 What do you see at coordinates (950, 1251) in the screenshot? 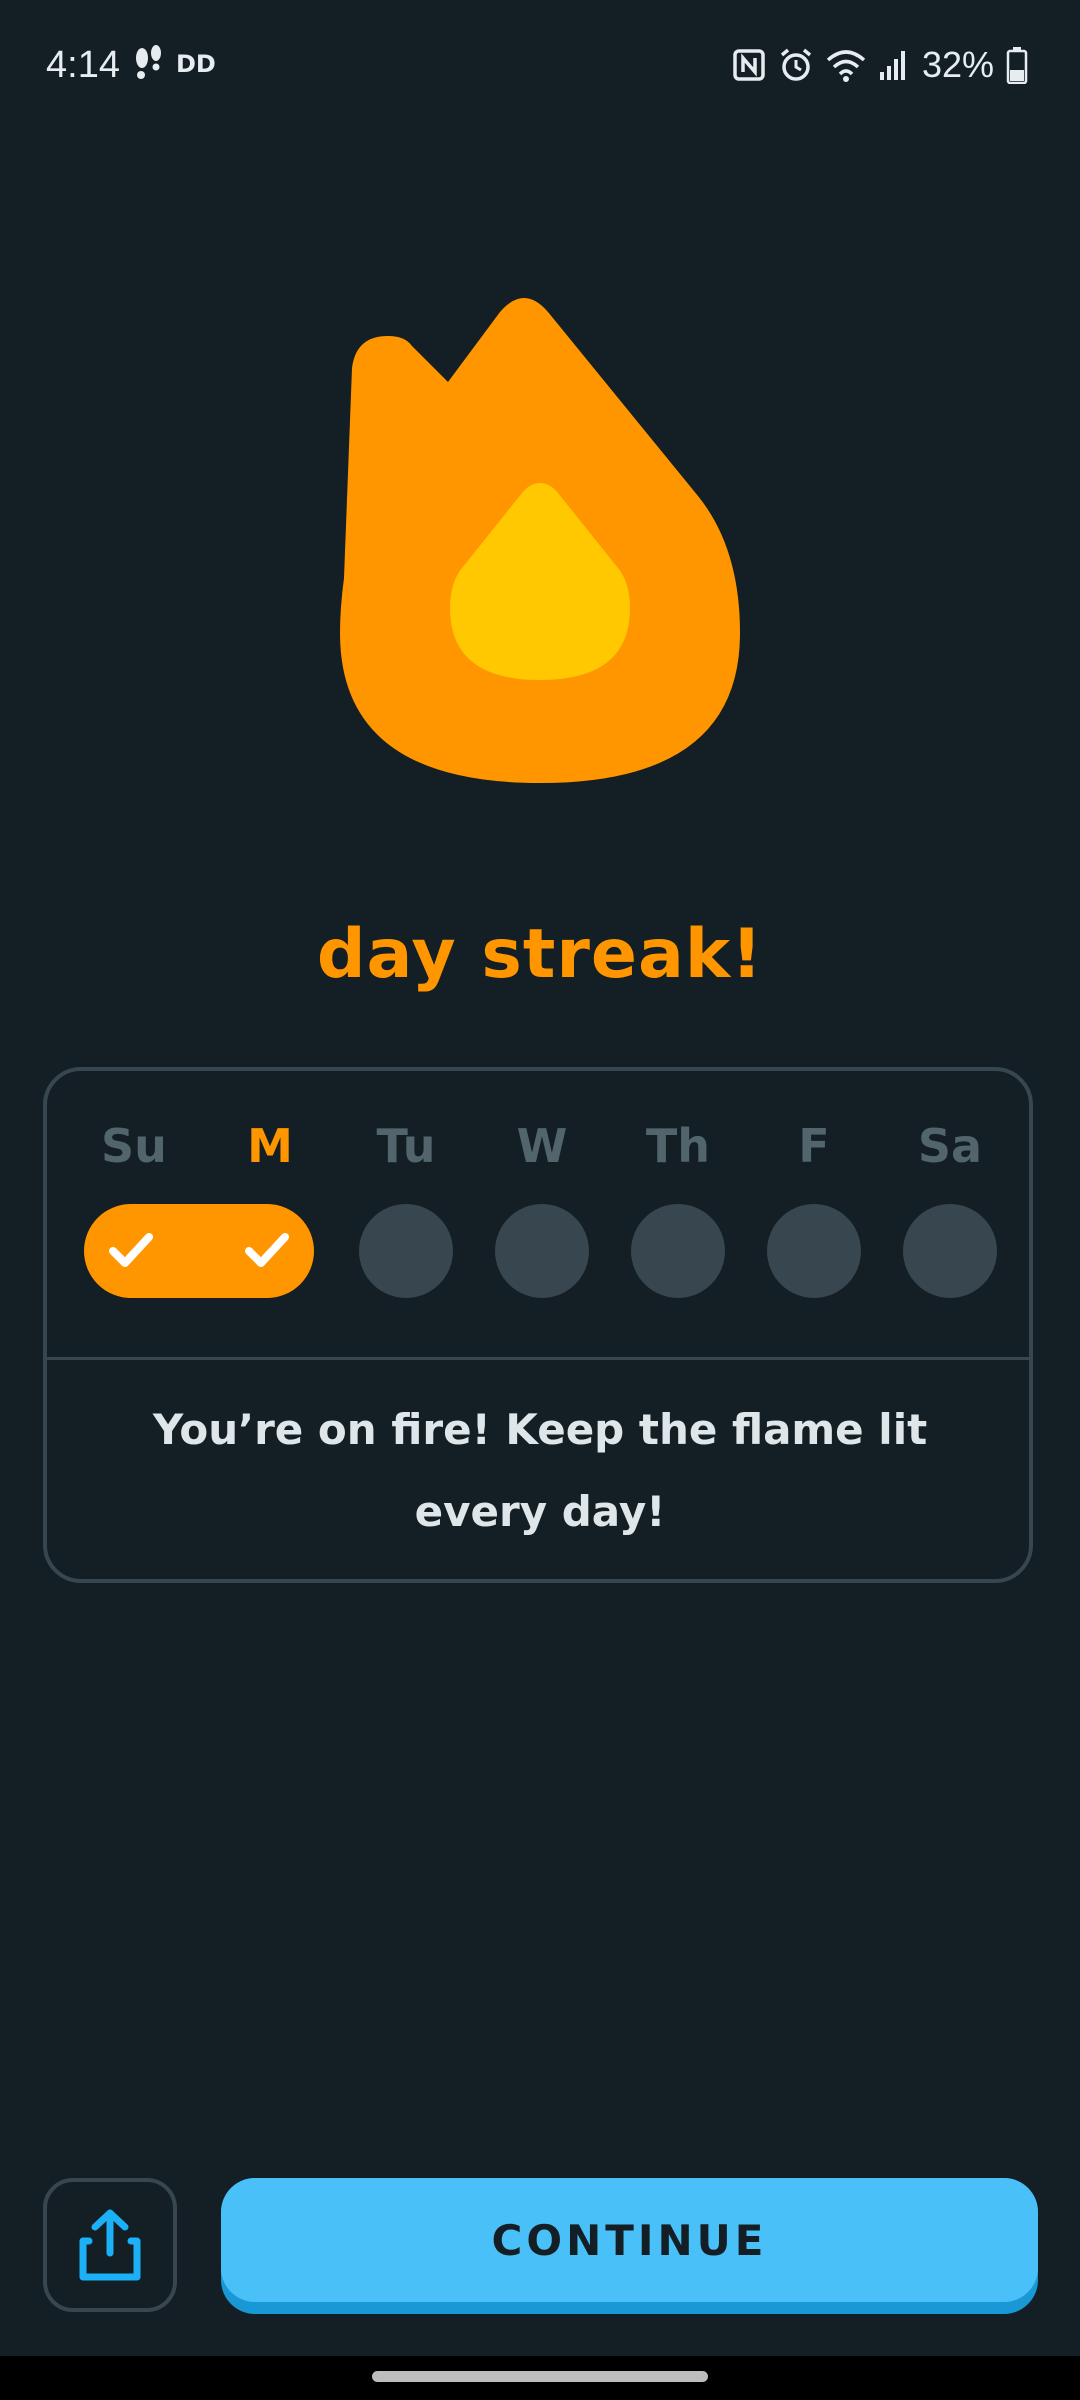
I see `day-dot-sa` at bounding box center [950, 1251].